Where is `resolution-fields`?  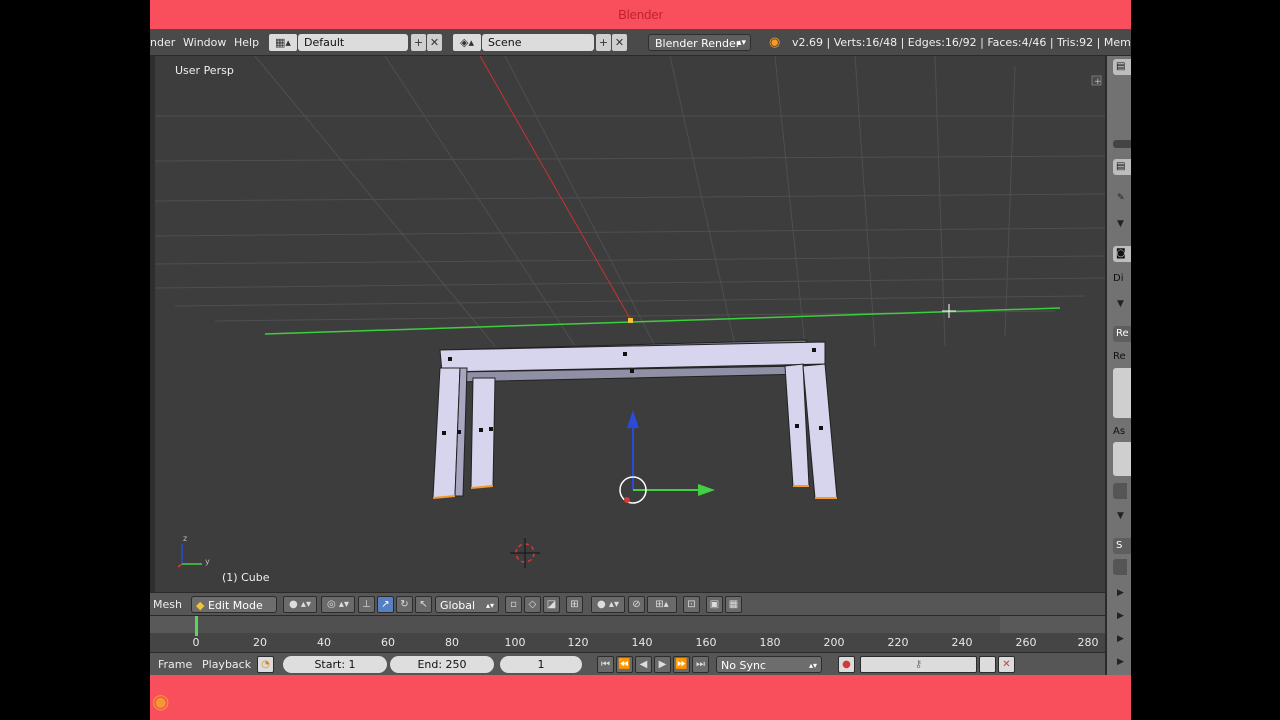
resolution-fields is located at coordinates (1122, 393).